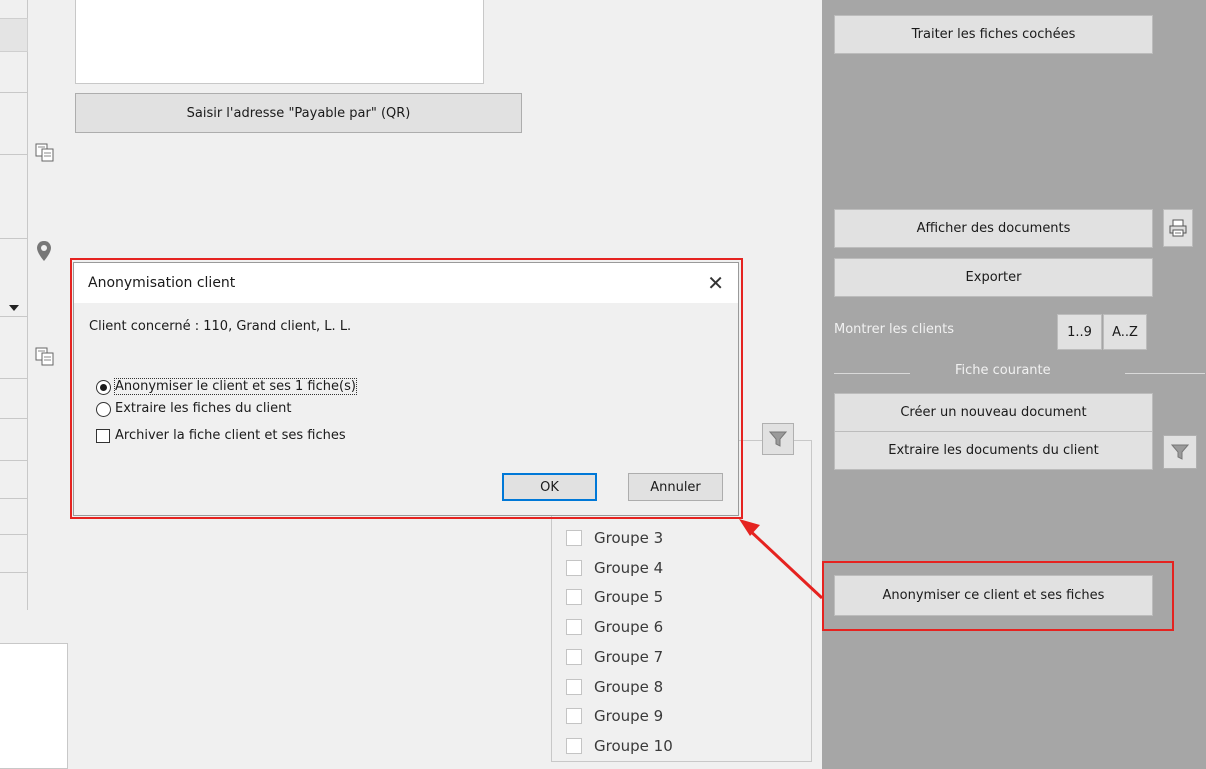 The image size is (1206, 769). What do you see at coordinates (103, 436) in the screenshot?
I see `archive-checkbox` at bounding box center [103, 436].